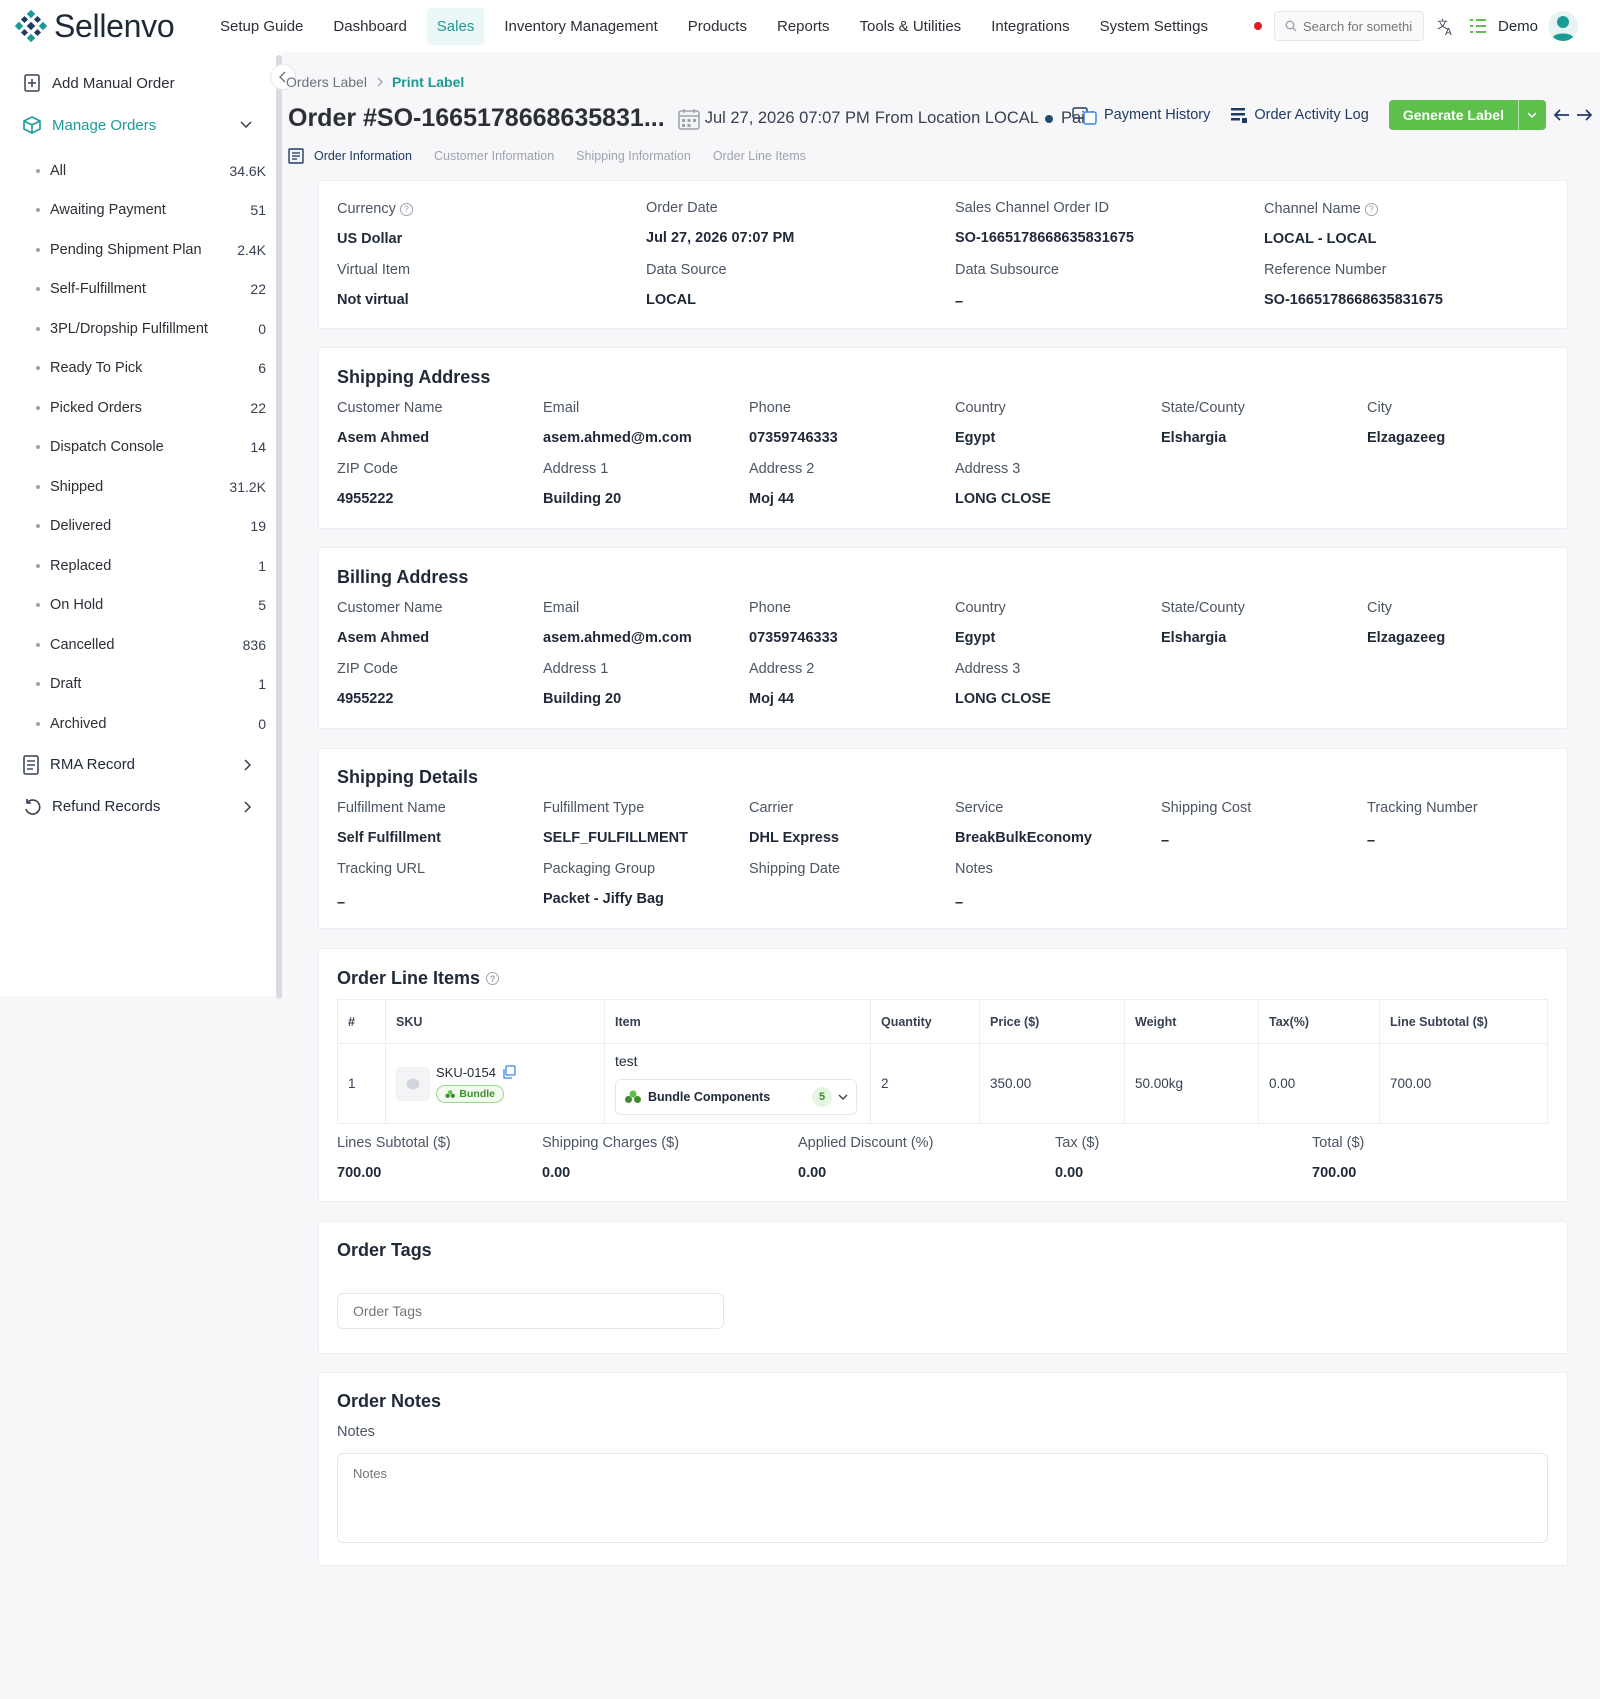 The width and height of the screenshot is (1600, 1699). I want to click on activity-log-icon, so click(1239, 115).